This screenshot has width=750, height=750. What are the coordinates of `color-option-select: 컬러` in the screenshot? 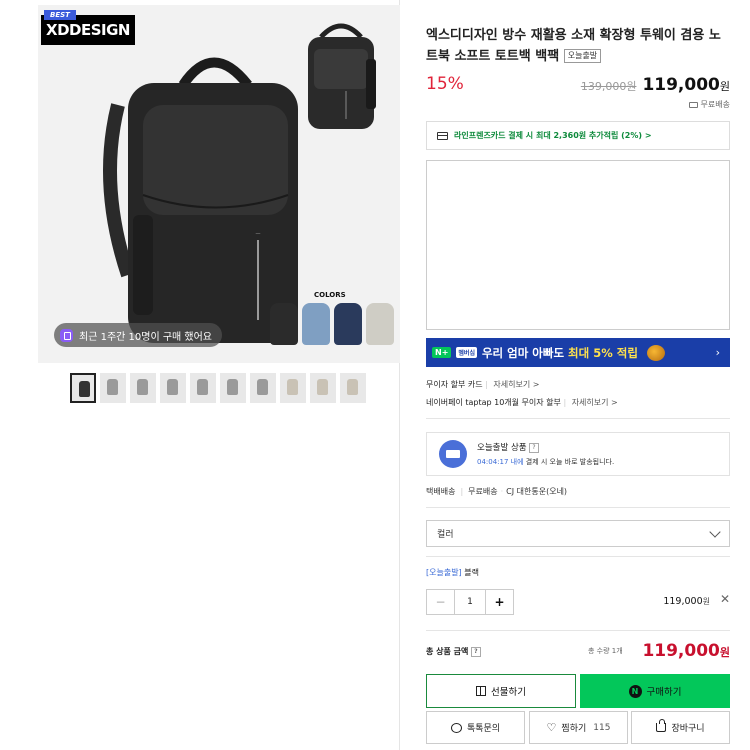 It's located at (578, 533).